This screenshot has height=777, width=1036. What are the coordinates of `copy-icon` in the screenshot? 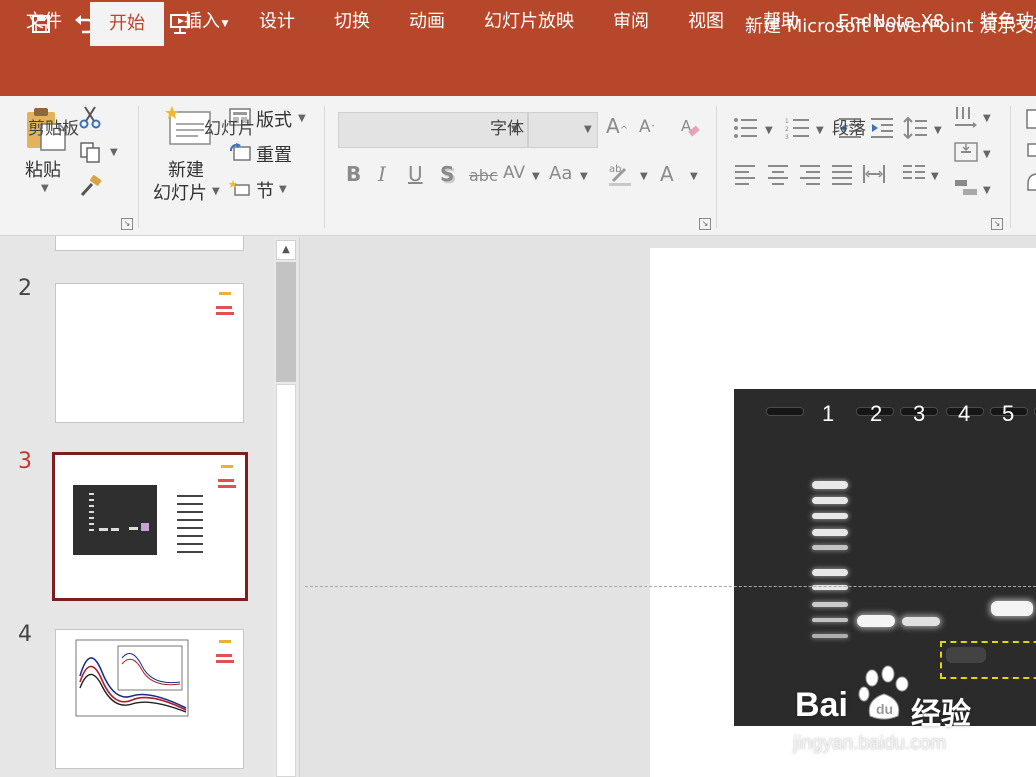 It's located at (90, 152).